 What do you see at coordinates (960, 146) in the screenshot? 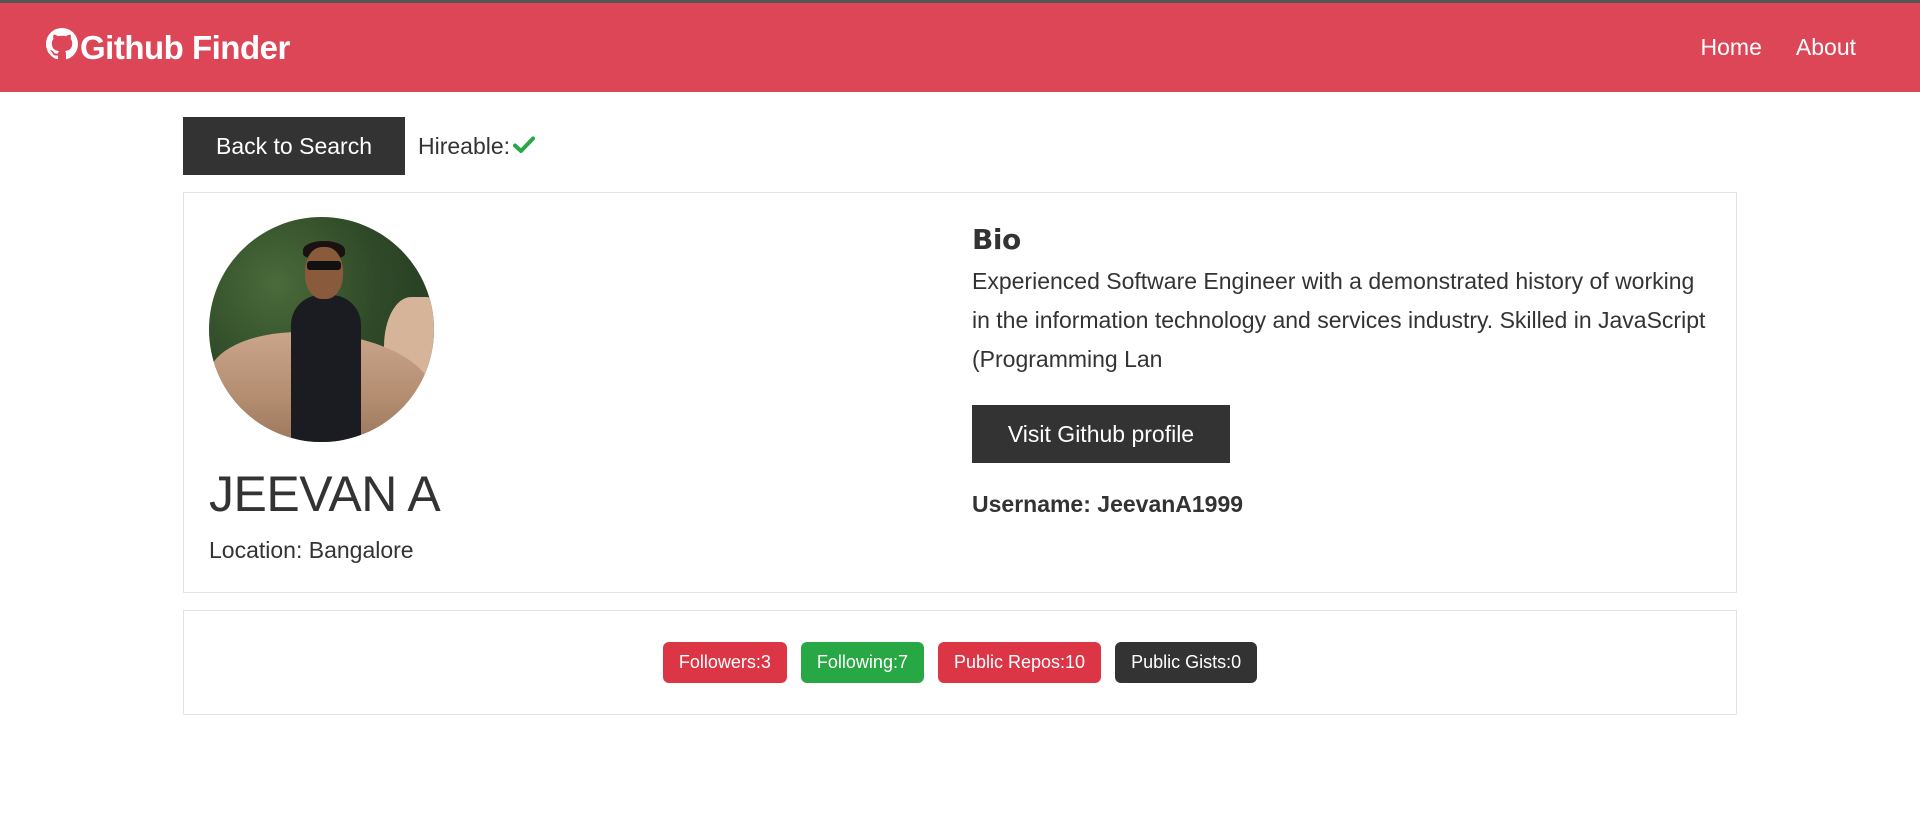
I see `action-bar: Back to Search Hireable:` at bounding box center [960, 146].